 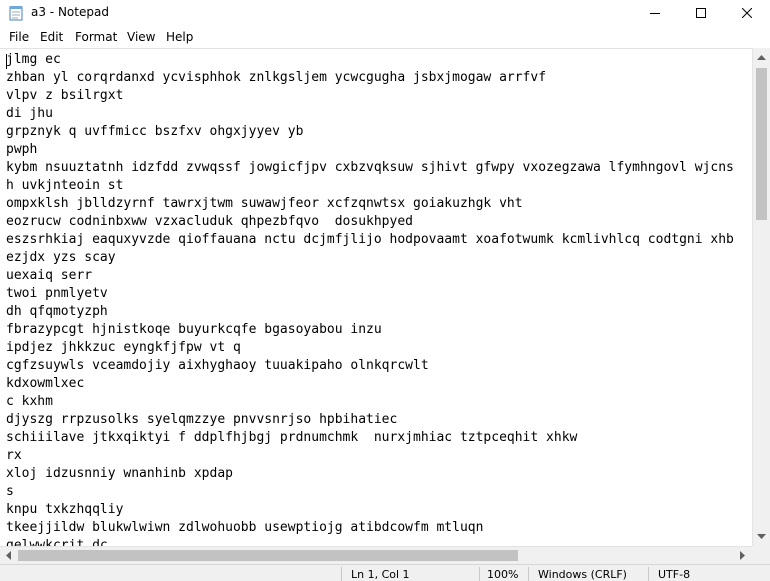 I want to click on encoding: UTF-8, so click(x=674, y=574).